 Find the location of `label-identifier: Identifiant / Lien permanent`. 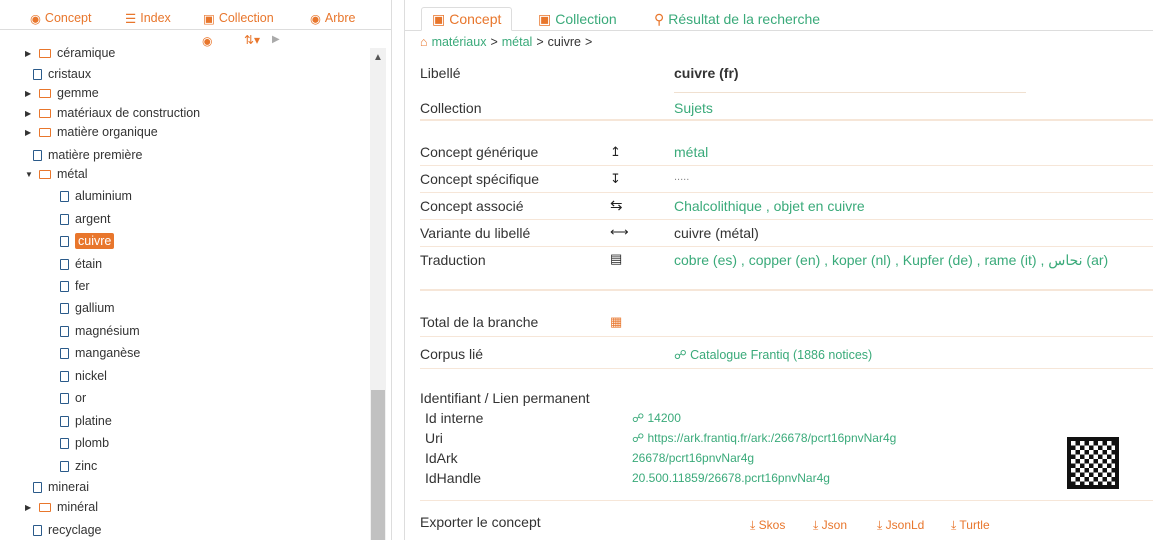

label-identifier: Identifiant / Lien permanent is located at coordinates (505, 398).